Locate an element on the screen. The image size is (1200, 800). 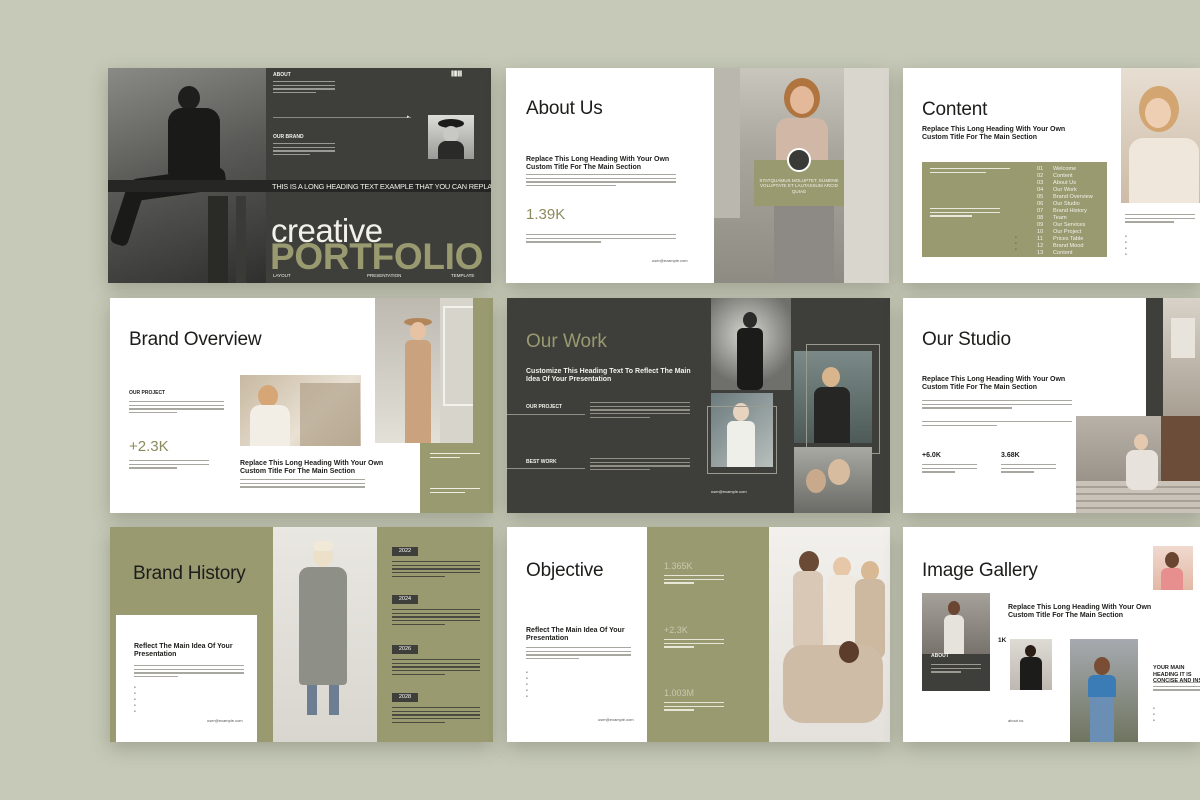
brand-text is located at coordinates (304, 150).